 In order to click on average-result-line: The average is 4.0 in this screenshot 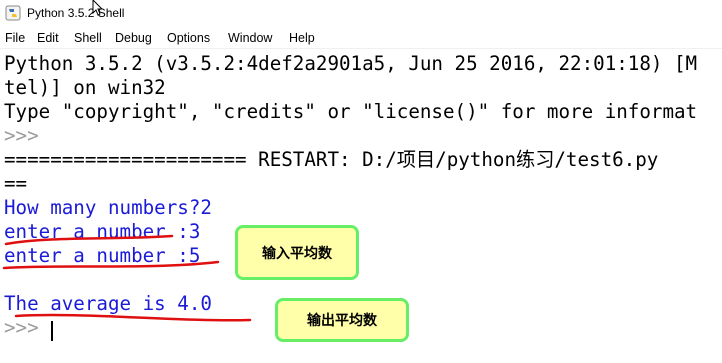, I will do `click(108, 303)`.